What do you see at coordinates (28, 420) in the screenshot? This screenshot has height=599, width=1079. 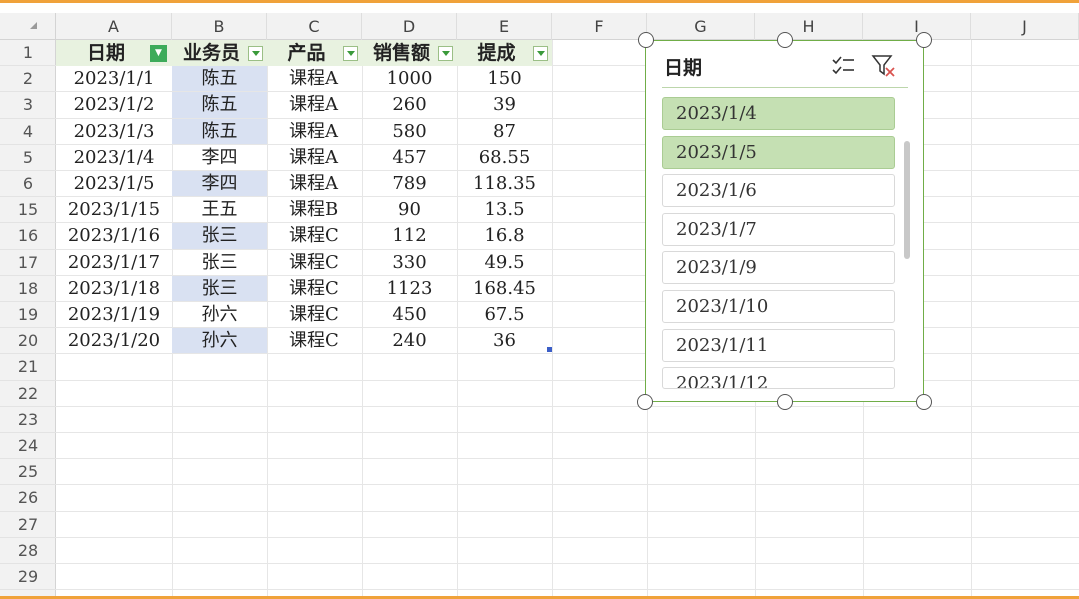 I see `row-header-23: 23` at bounding box center [28, 420].